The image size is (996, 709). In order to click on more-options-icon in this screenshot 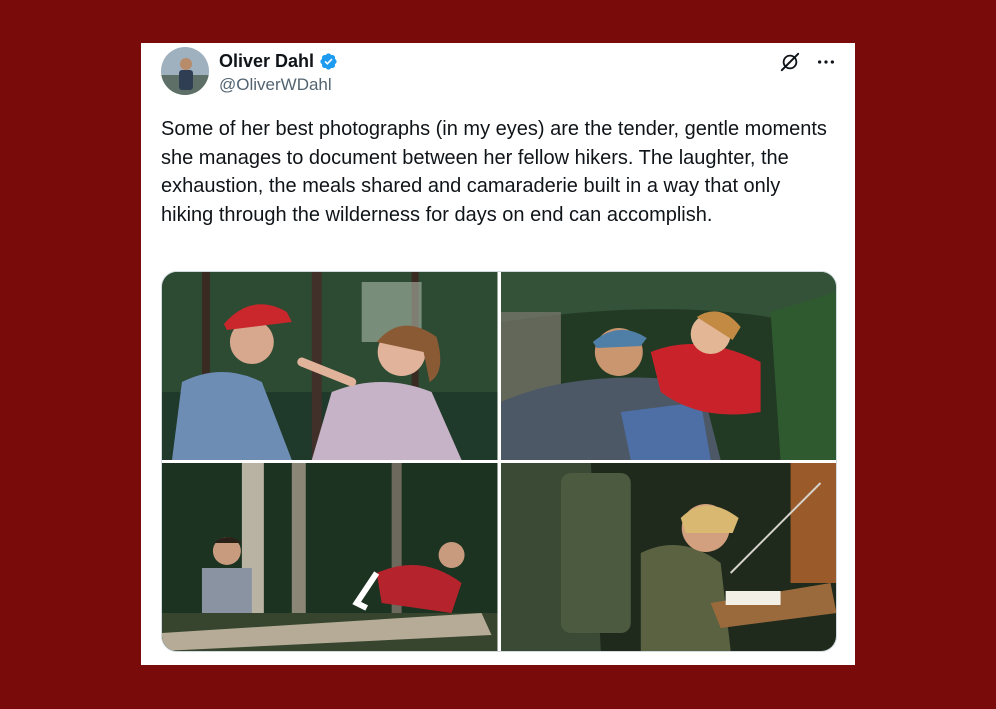, I will do `click(826, 62)`.